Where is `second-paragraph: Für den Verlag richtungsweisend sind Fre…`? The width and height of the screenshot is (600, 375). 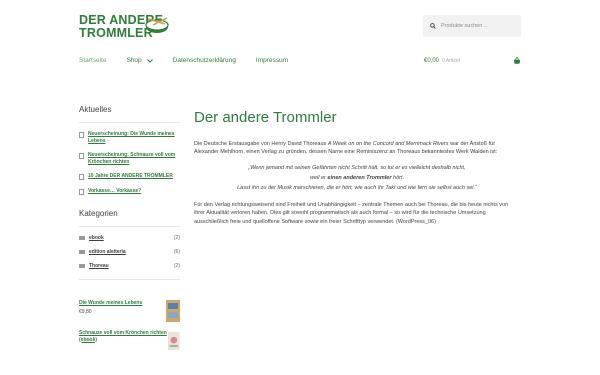 second-paragraph: Für den Verlag richtungsweisend sind Fre… is located at coordinates (351, 213).